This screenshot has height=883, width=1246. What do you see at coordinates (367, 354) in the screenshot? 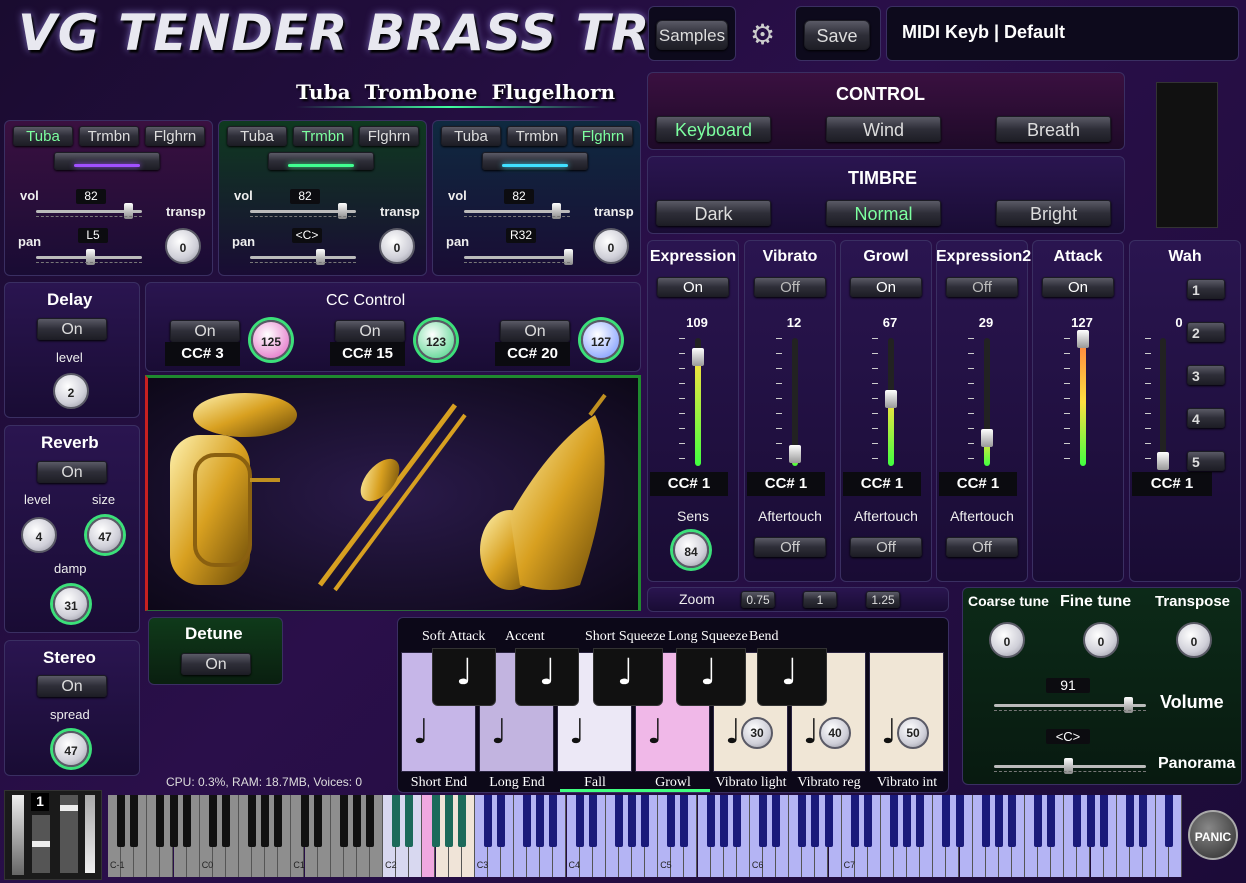
I see `cc-1-number: CC# 15` at bounding box center [367, 354].